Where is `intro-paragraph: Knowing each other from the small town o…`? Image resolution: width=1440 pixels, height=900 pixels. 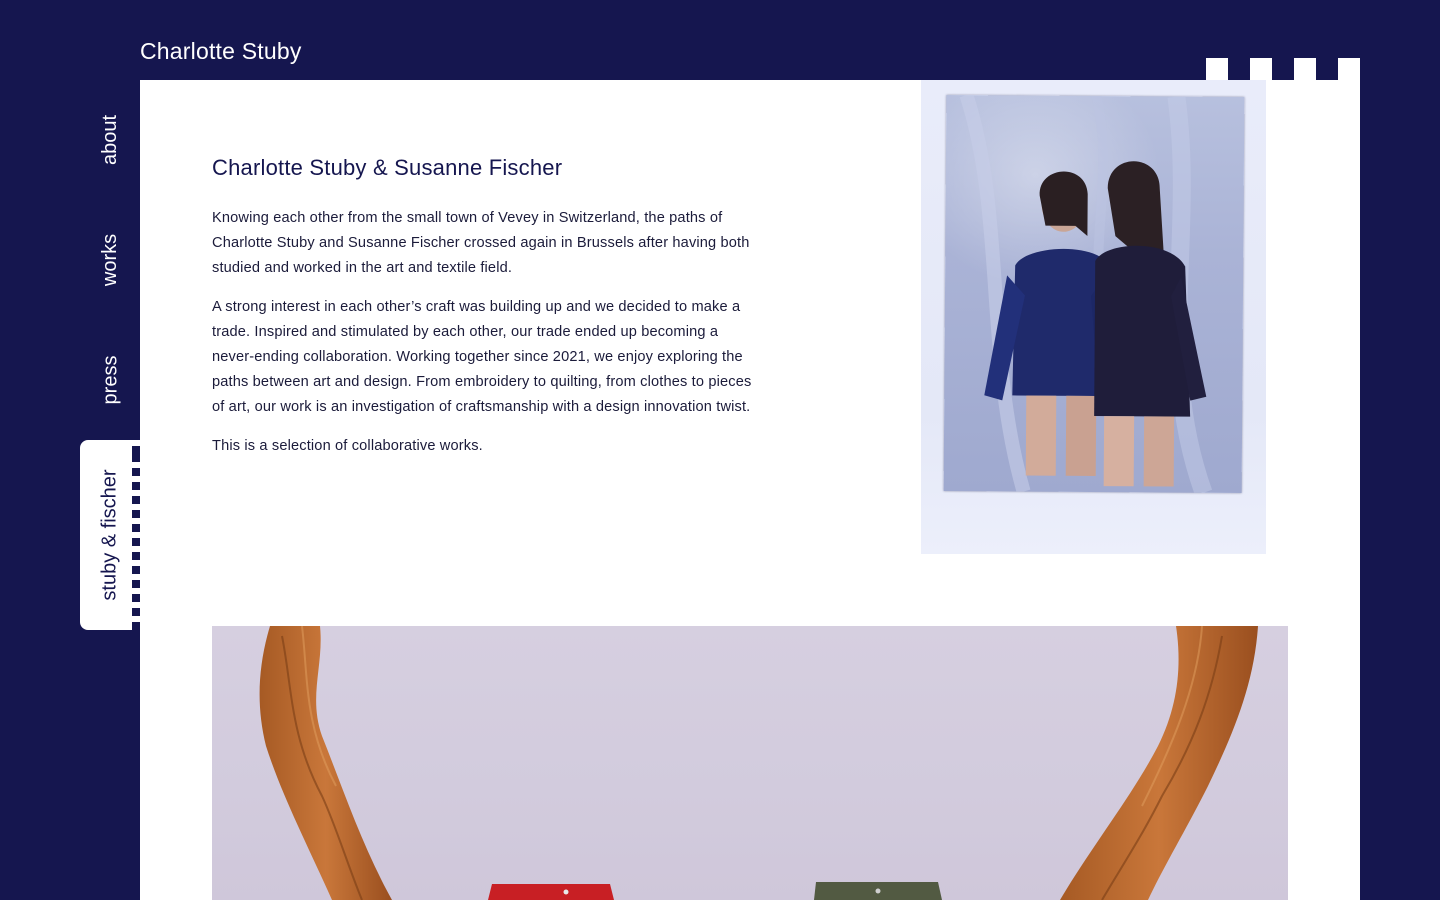 intro-paragraph: Knowing each other from the small town o… is located at coordinates (481, 243).